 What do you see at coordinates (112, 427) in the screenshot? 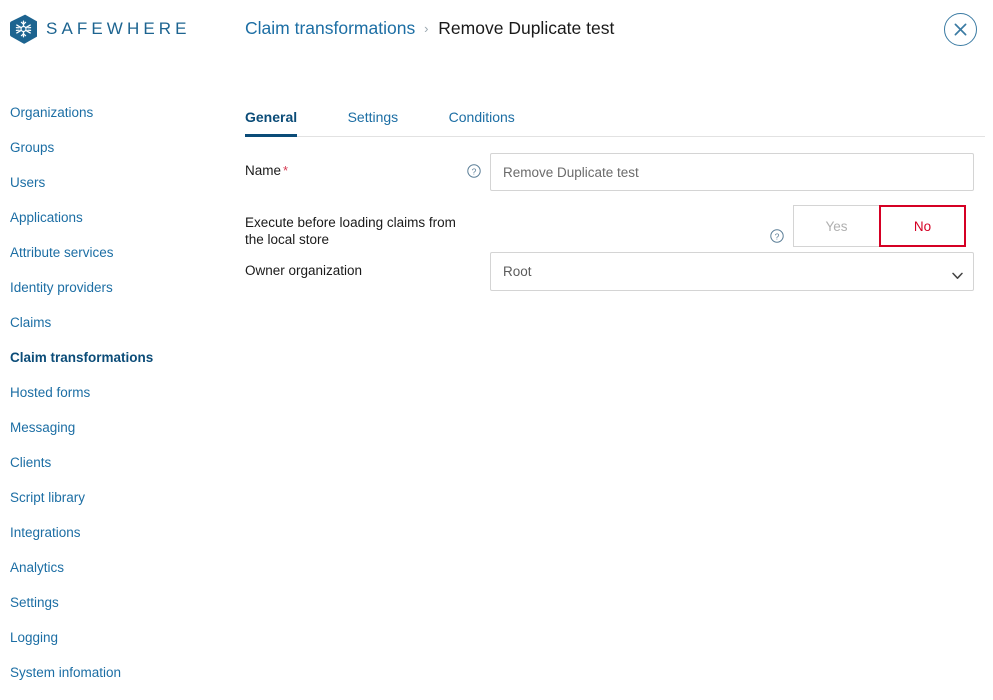
I see `sidebar-item-messaging: Messaging` at bounding box center [112, 427].